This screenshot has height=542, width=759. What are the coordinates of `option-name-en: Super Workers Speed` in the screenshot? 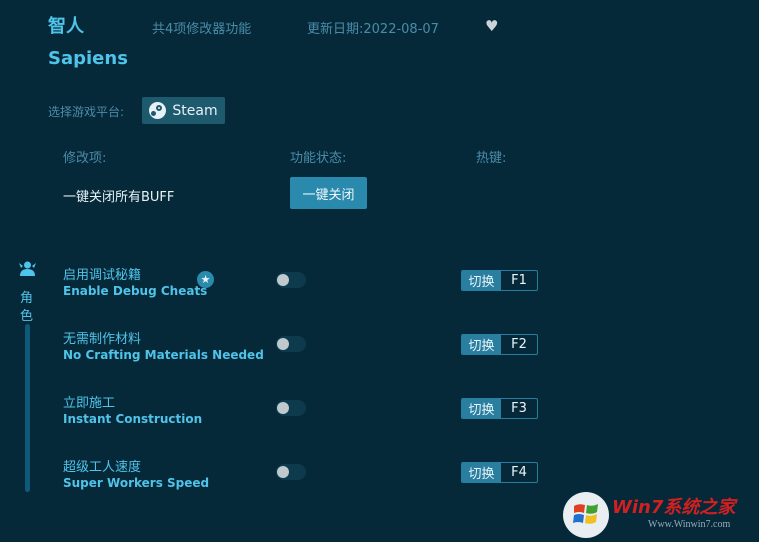 It's located at (136, 483).